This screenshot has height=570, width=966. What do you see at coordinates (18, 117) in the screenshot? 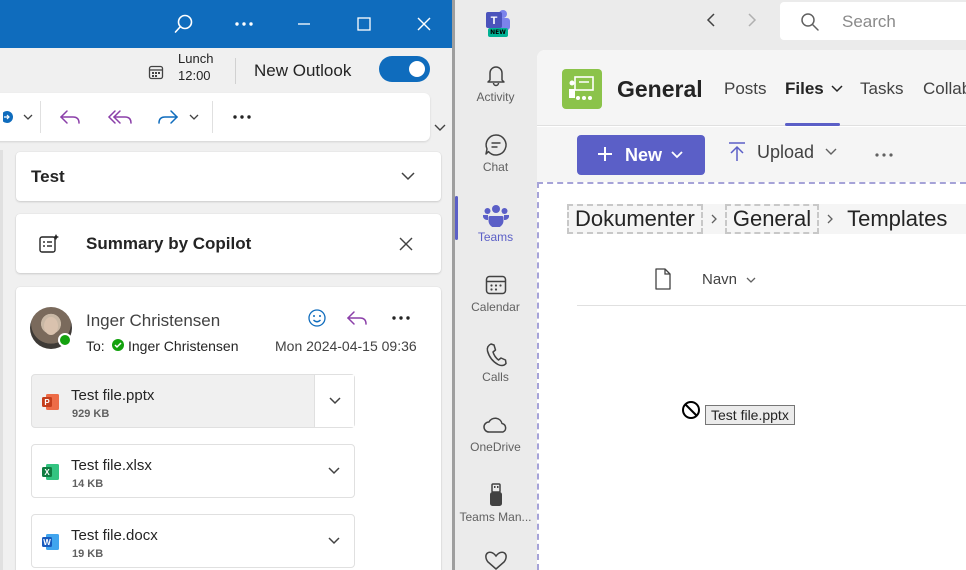
I see `move-button` at bounding box center [18, 117].